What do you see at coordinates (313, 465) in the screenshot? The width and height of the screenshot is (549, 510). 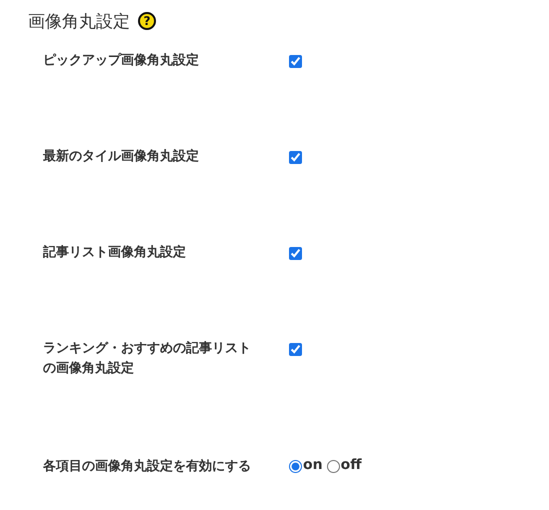 I see `radio-label: on` at bounding box center [313, 465].